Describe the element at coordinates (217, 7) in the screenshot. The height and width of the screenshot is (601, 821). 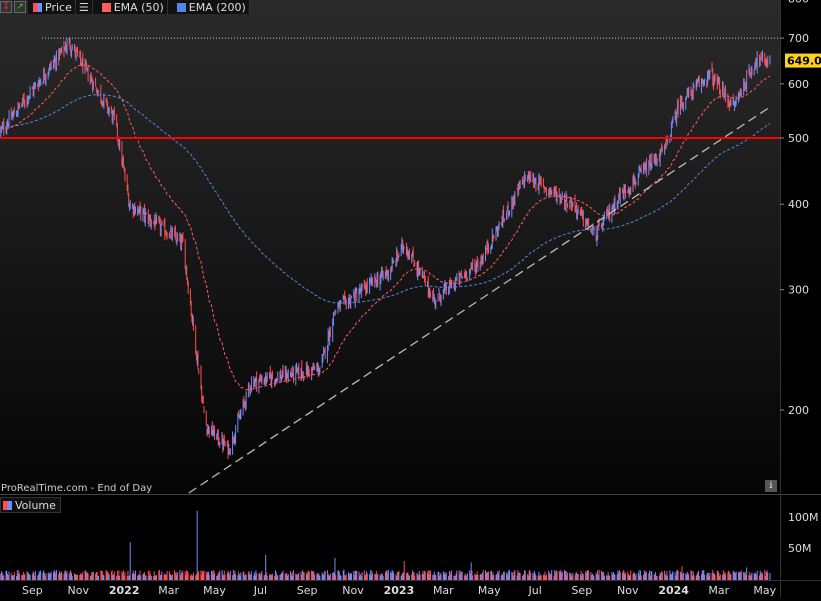
I see `legend-ema200-label: EMA (200)` at that location.